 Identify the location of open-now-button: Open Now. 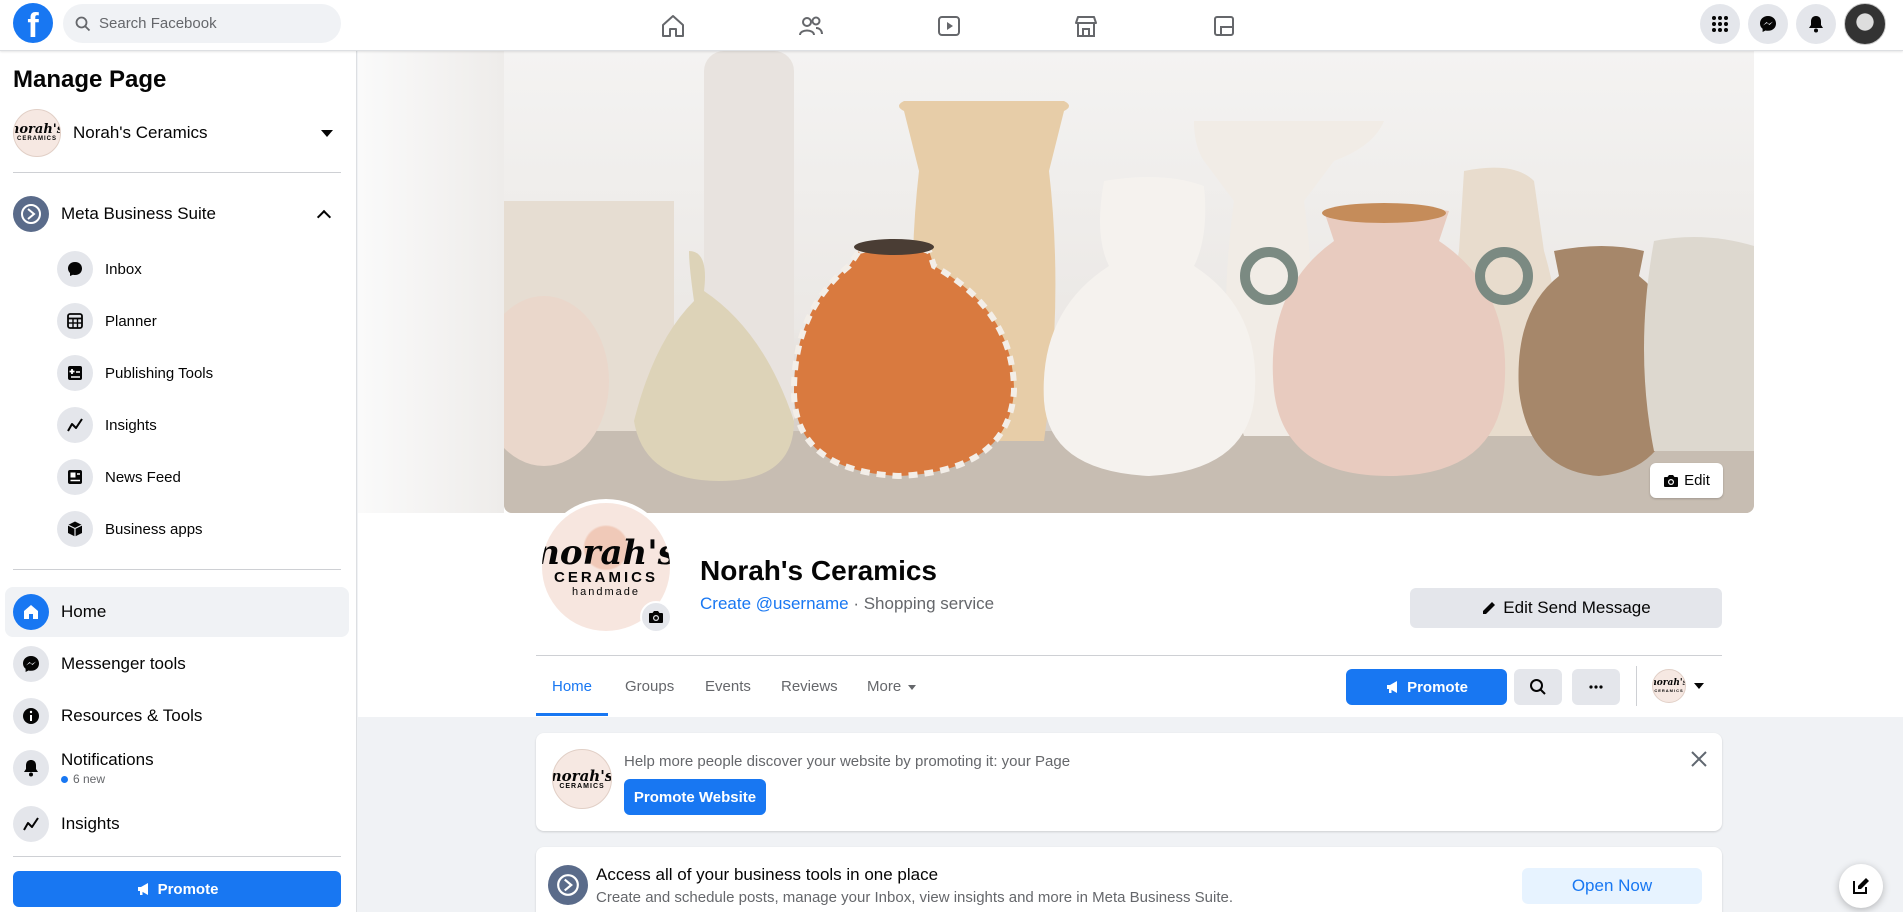
(1612, 886).